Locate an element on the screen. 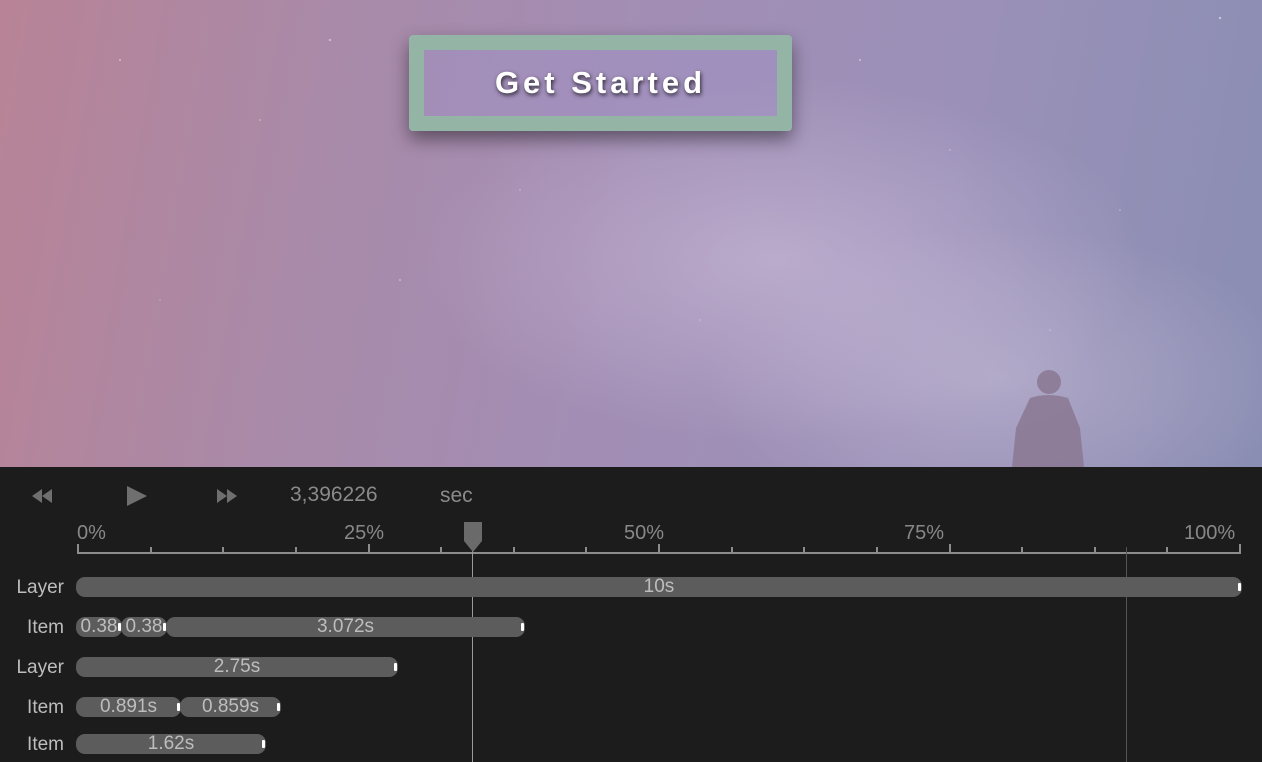  ruler-label: 50% is located at coordinates (644, 533).